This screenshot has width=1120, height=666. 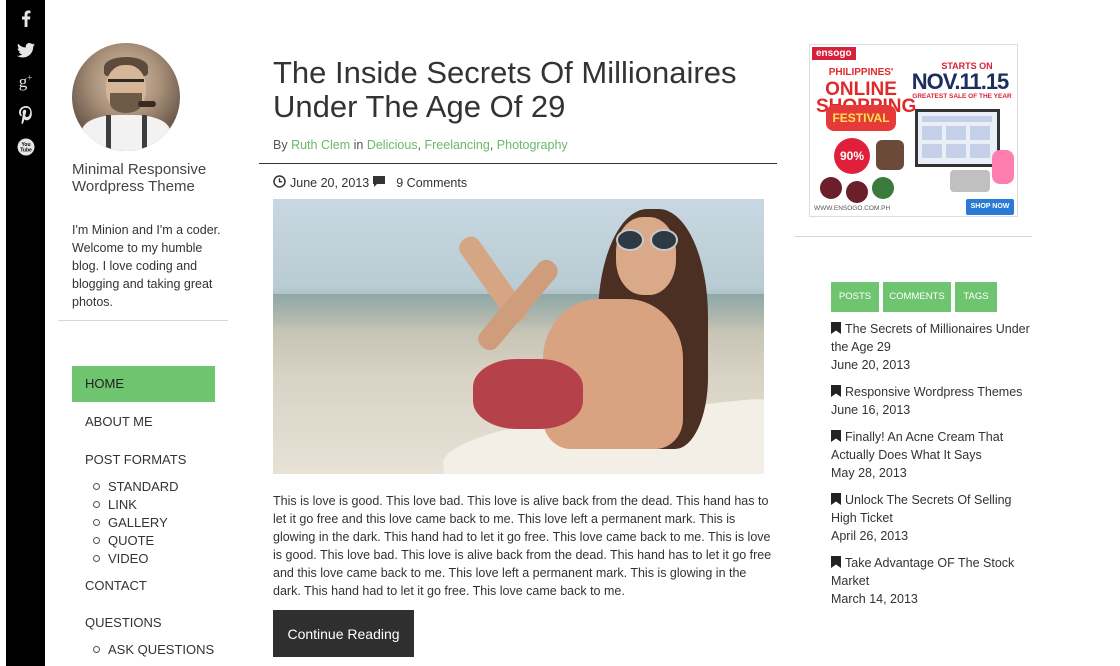 I want to click on ad-country: PHILIPPINES', so click(x=861, y=72).